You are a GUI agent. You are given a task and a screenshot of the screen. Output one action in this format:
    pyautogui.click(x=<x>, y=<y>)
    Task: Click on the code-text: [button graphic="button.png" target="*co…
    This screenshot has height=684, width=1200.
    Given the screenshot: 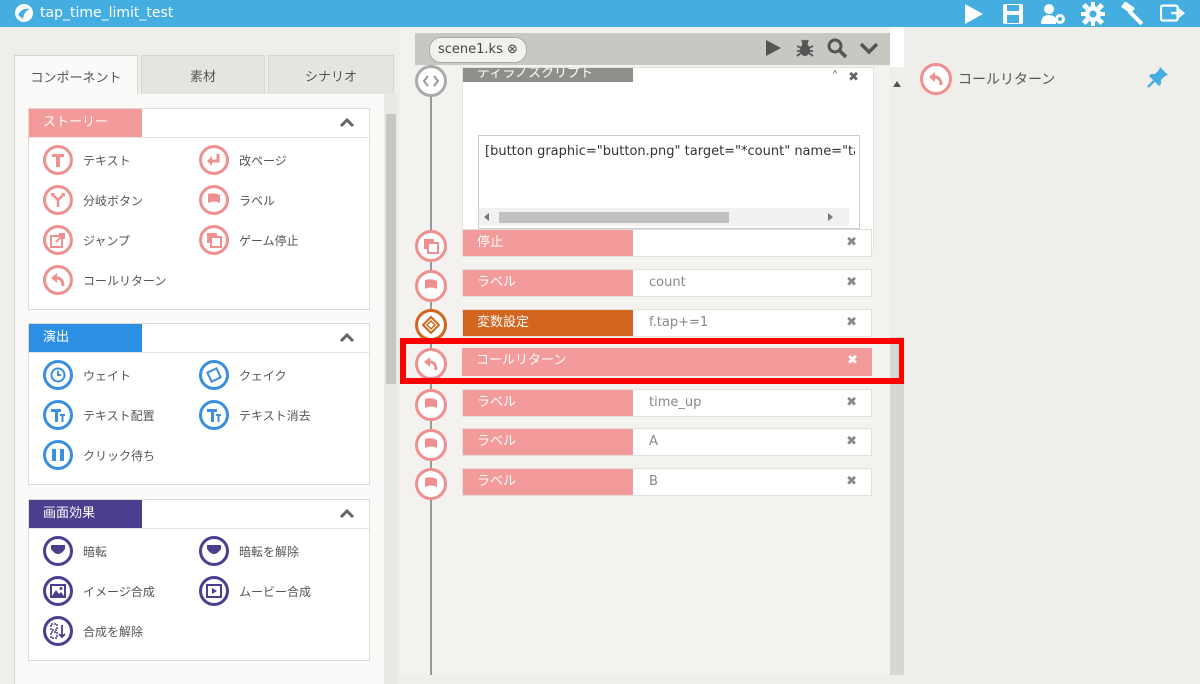 What is the action you would take?
    pyautogui.click(x=670, y=151)
    